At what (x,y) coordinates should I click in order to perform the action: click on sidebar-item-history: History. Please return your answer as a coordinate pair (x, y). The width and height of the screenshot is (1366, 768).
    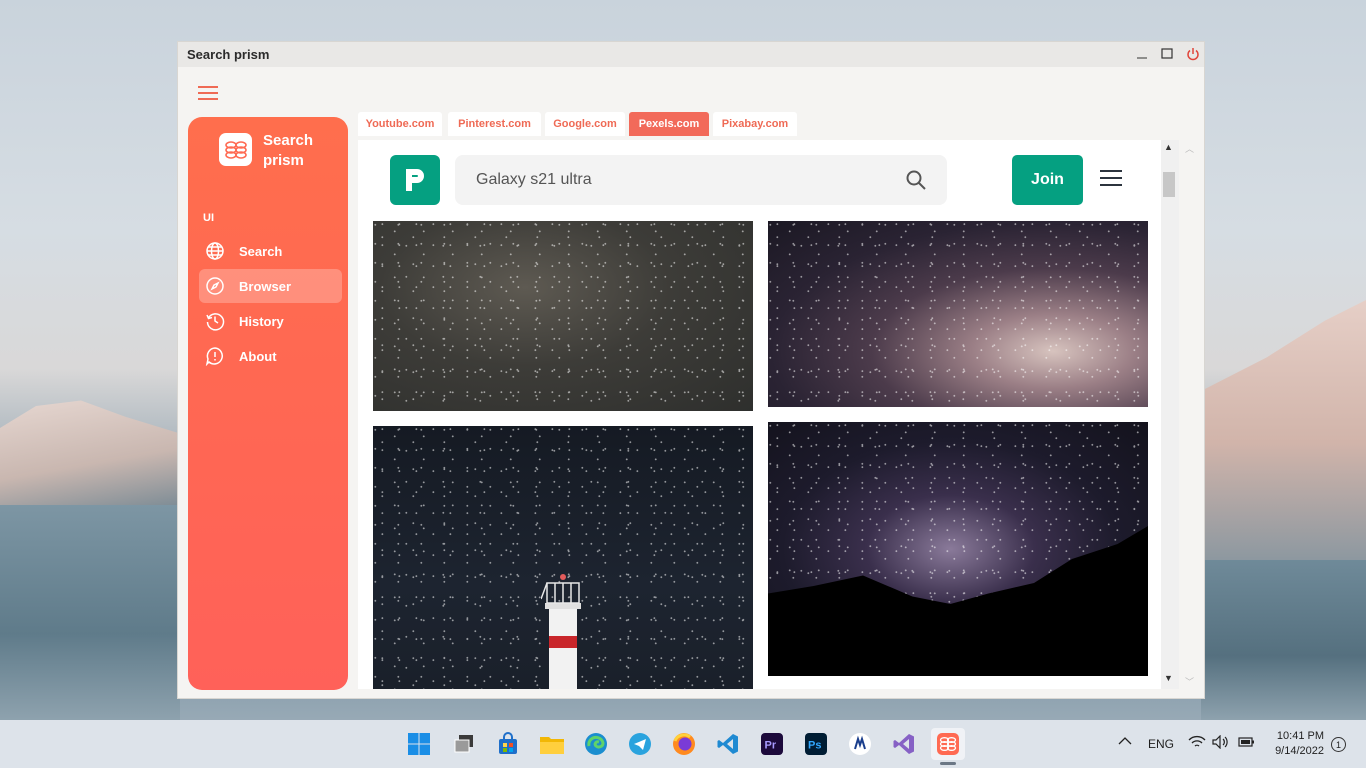
    Looking at the image, I should click on (270, 321).